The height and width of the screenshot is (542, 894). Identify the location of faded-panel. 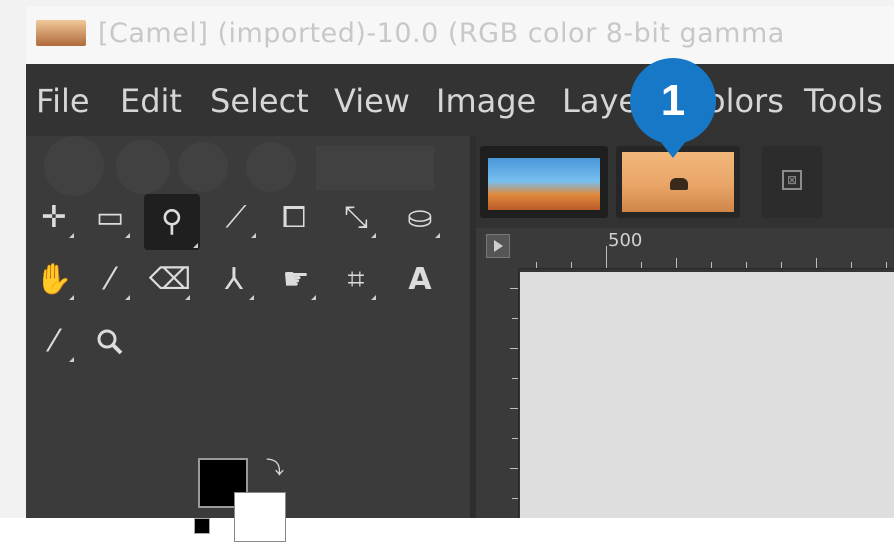
(375, 168).